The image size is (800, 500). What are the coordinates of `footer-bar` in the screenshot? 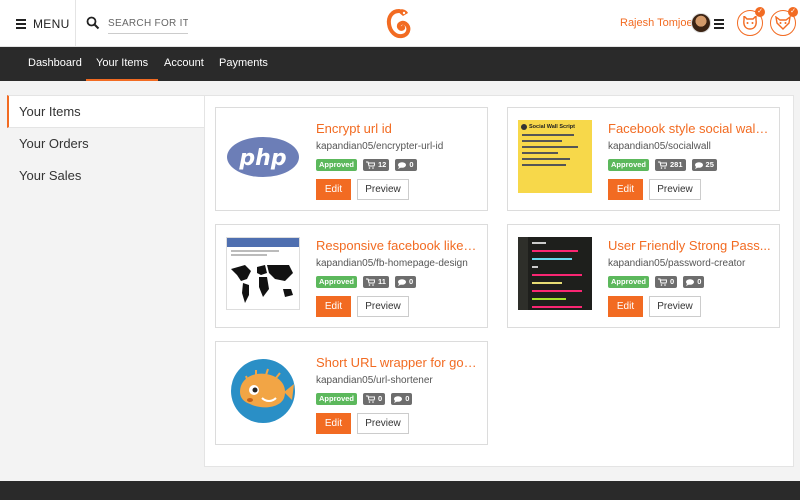 It's located at (400, 490).